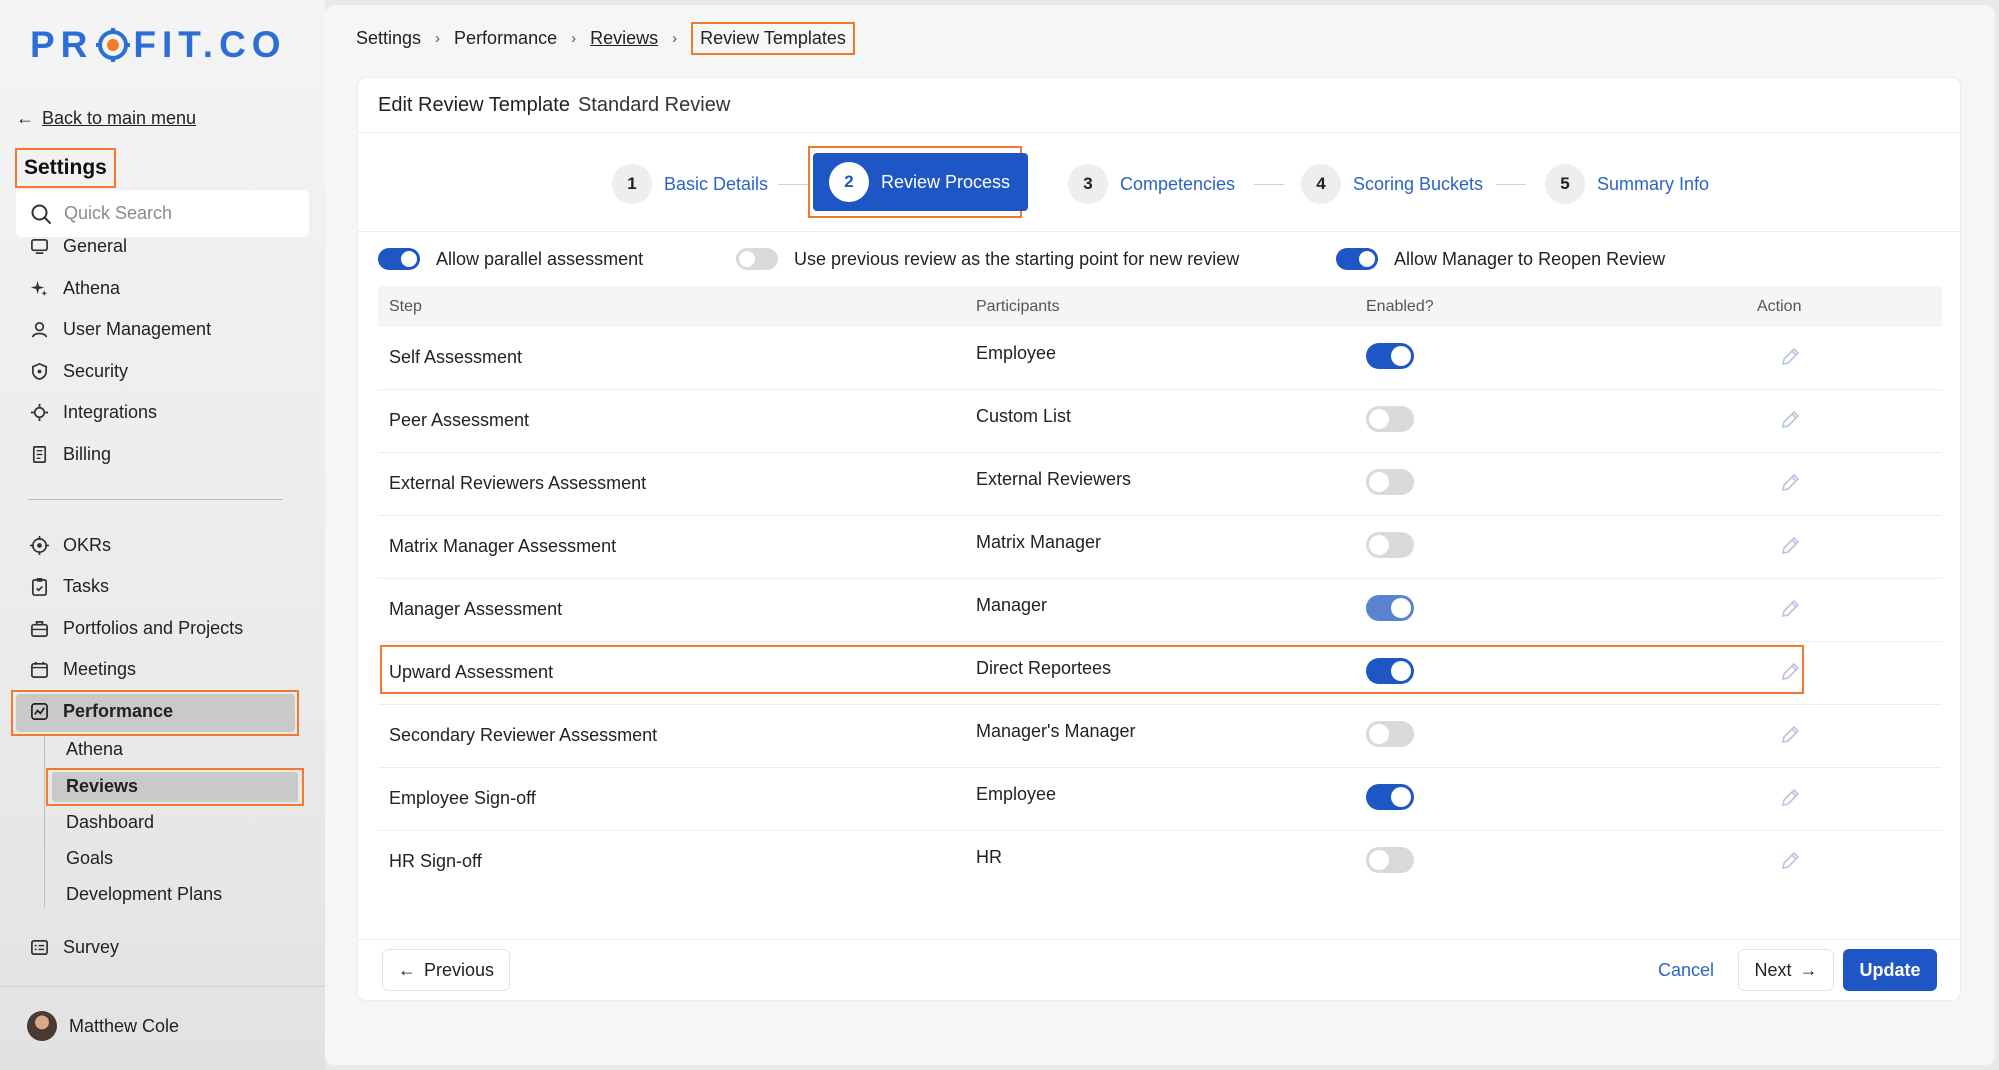  Describe the element at coordinates (462, 798) in the screenshot. I see `row-step: Employee Sign-off` at that location.